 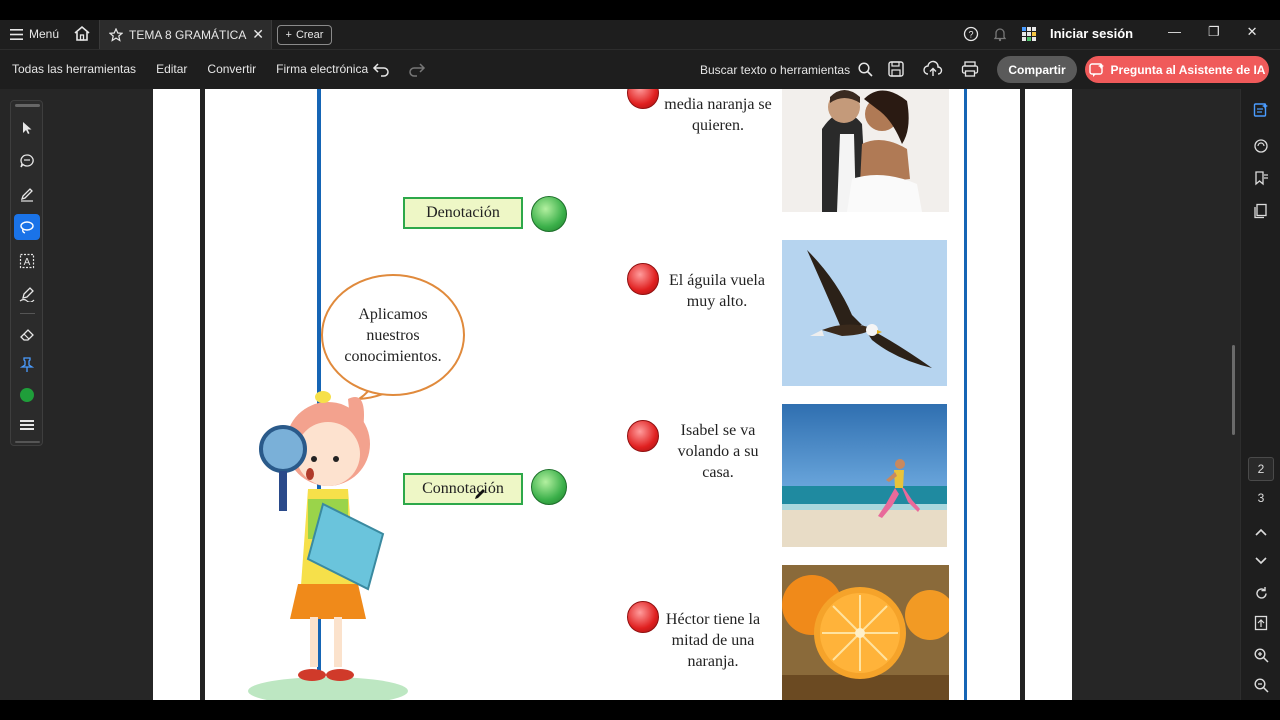 What do you see at coordinates (1261, 146) in the screenshot?
I see `comments-panel-icon` at bounding box center [1261, 146].